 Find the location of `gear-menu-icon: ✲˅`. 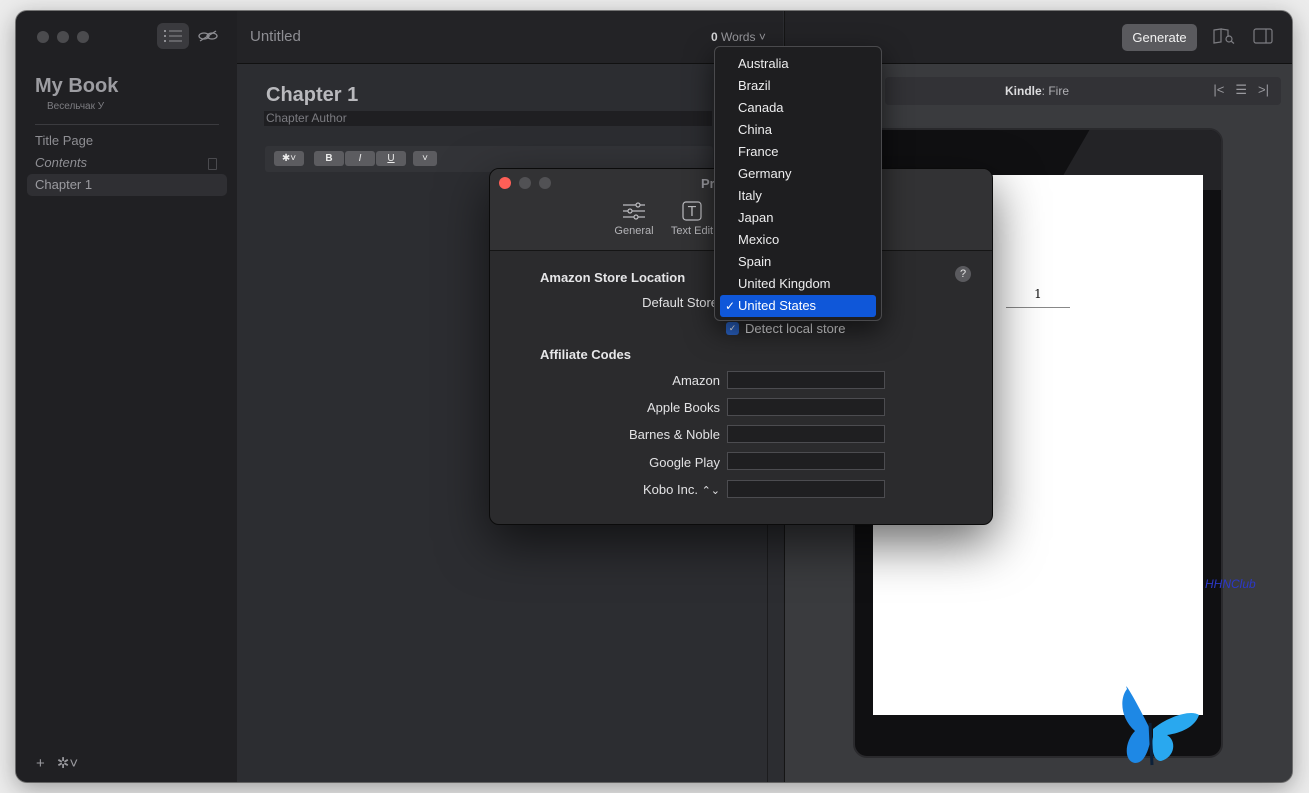

gear-menu-icon: ✲˅ is located at coordinates (67, 763).